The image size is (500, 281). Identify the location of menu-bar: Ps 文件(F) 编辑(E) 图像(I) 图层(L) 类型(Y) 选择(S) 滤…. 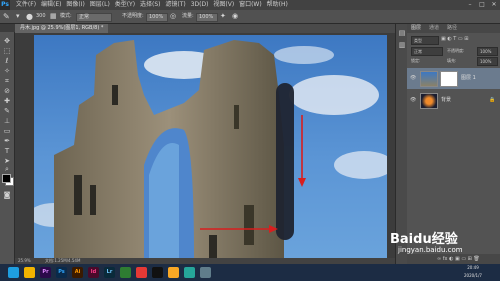
(250, 5).